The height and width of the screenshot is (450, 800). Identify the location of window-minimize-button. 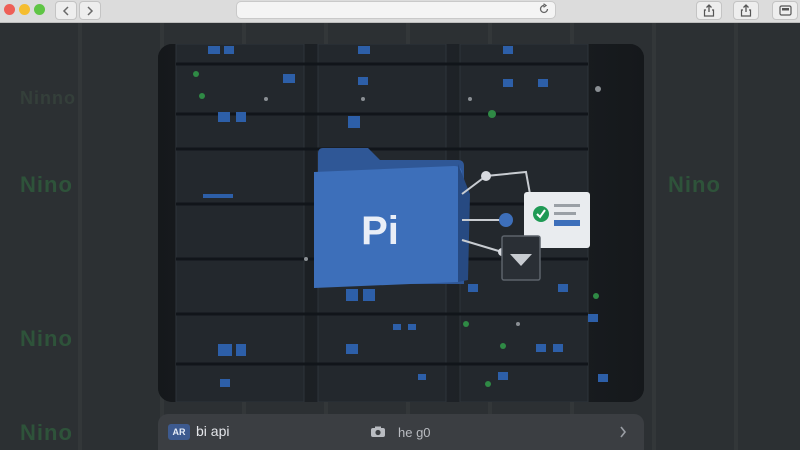
(24, 9).